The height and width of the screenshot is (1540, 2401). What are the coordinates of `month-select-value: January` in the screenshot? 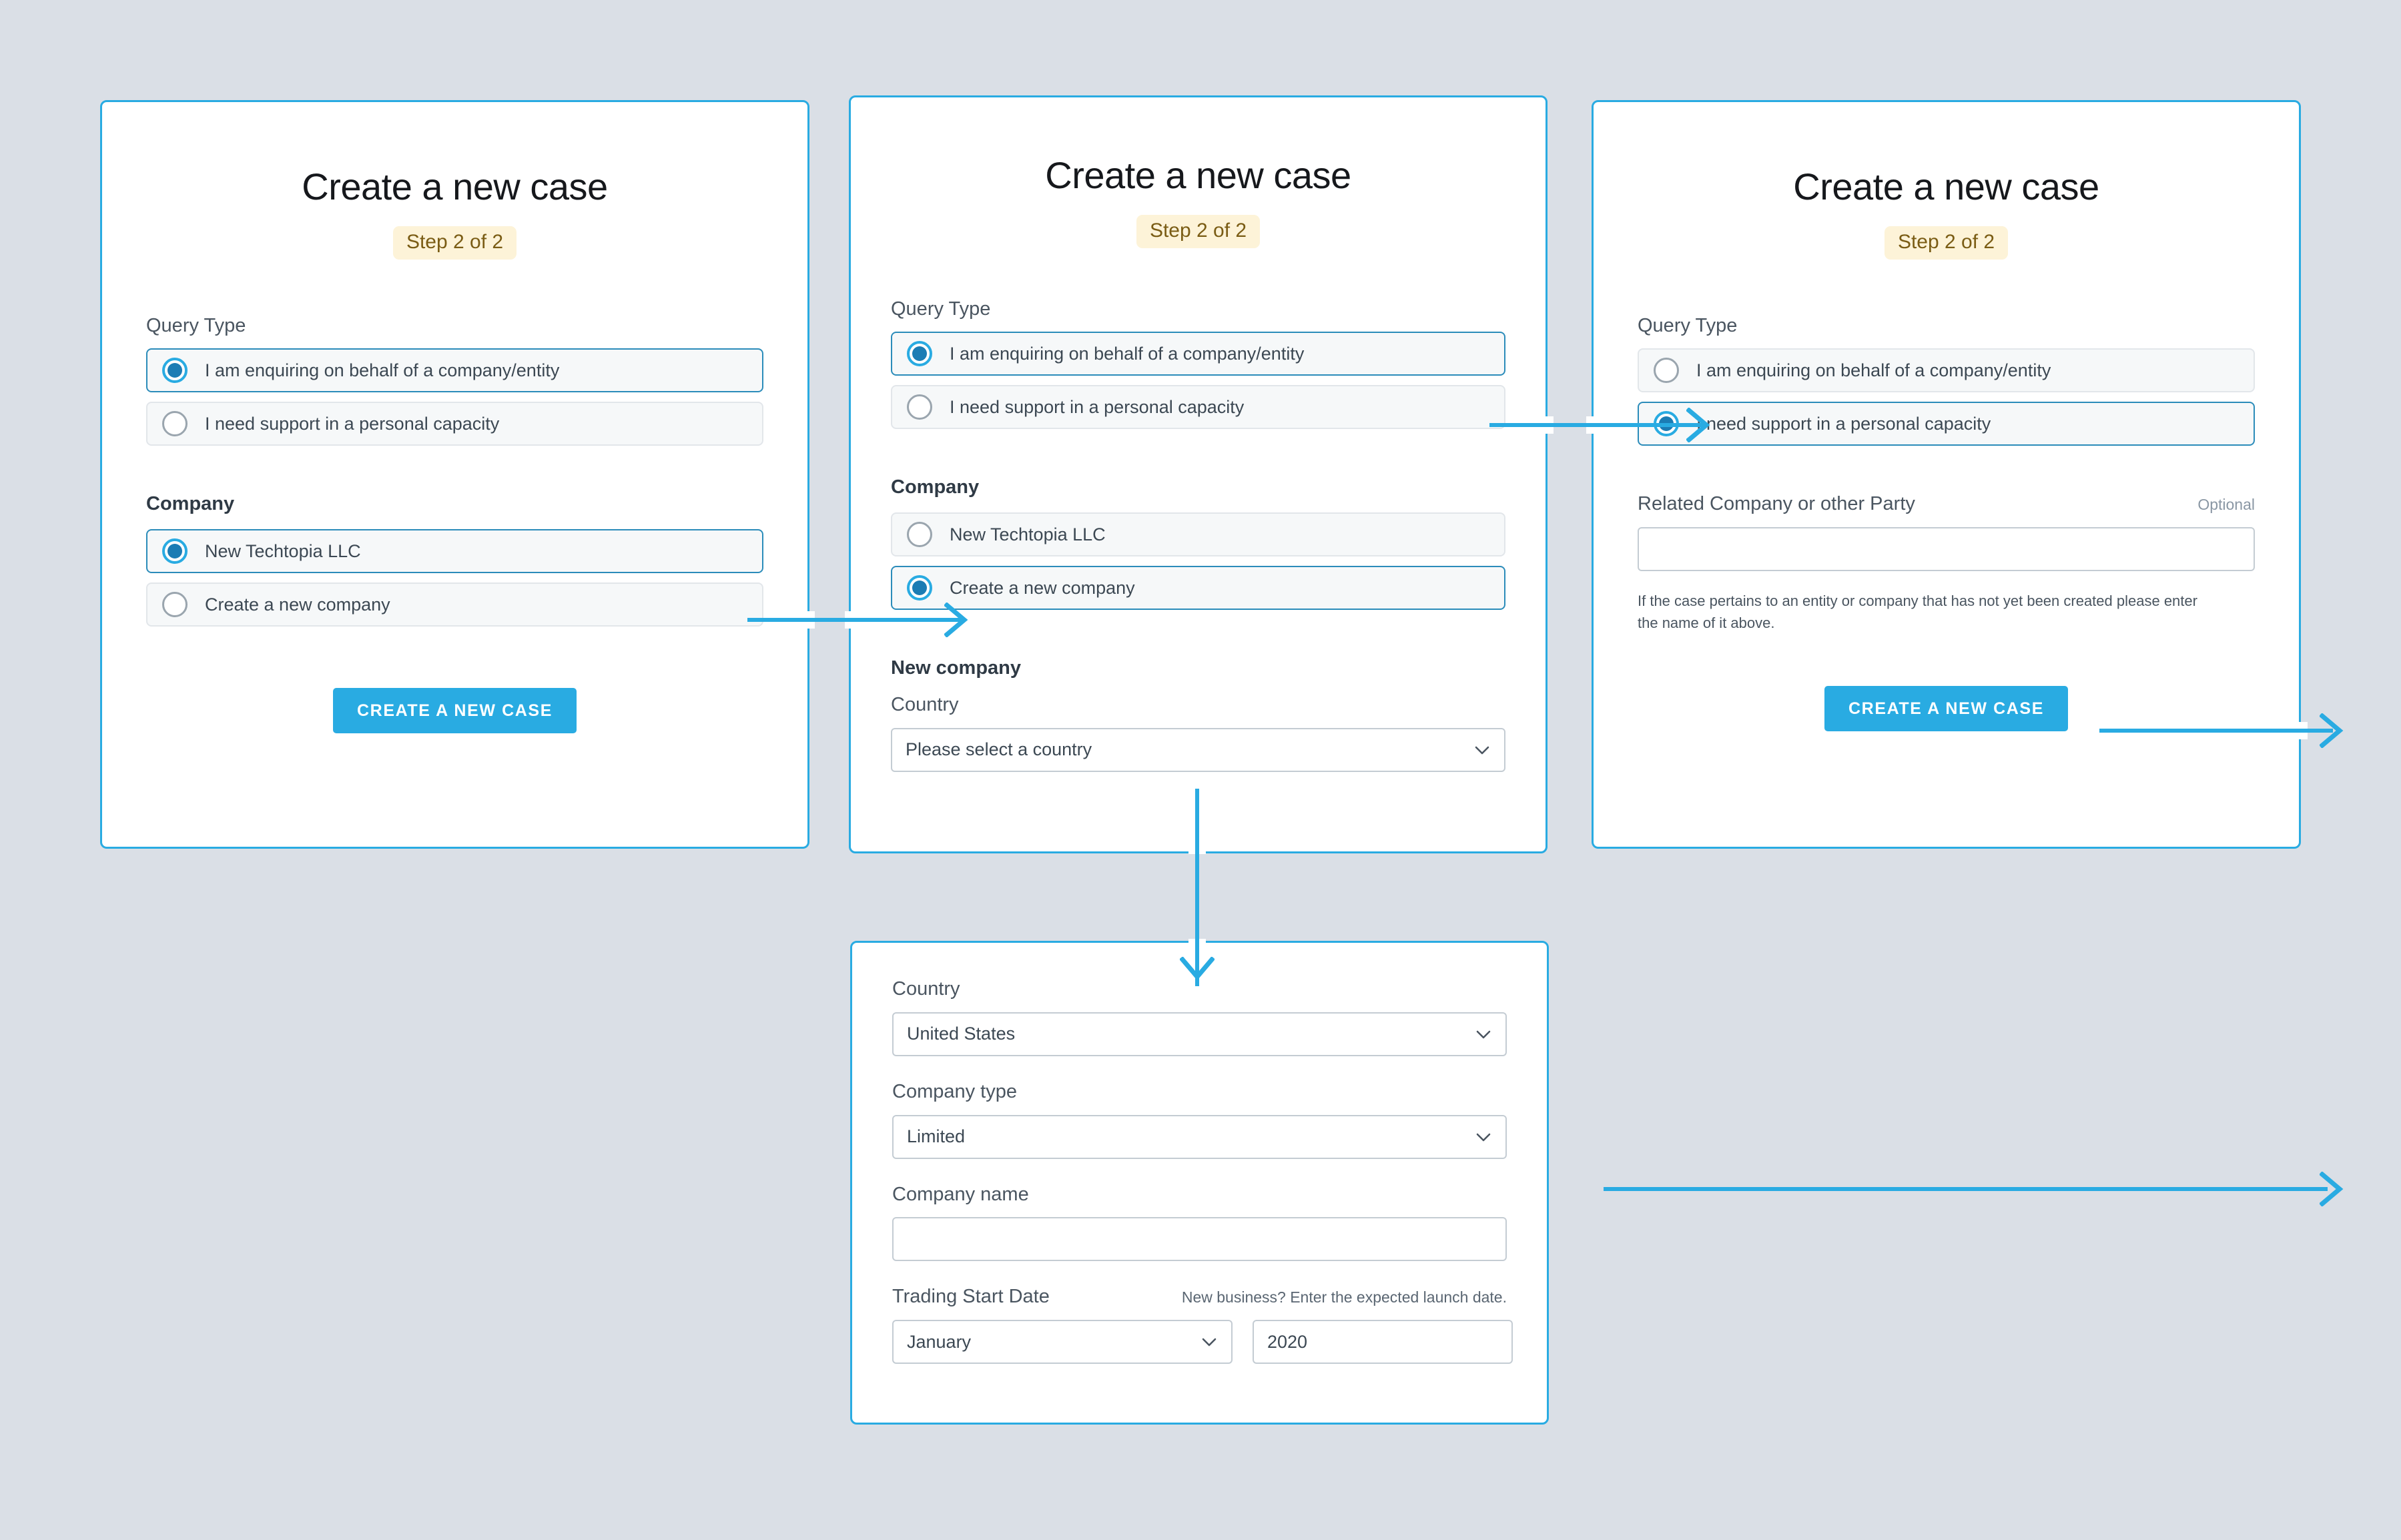 It's located at (939, 1341).